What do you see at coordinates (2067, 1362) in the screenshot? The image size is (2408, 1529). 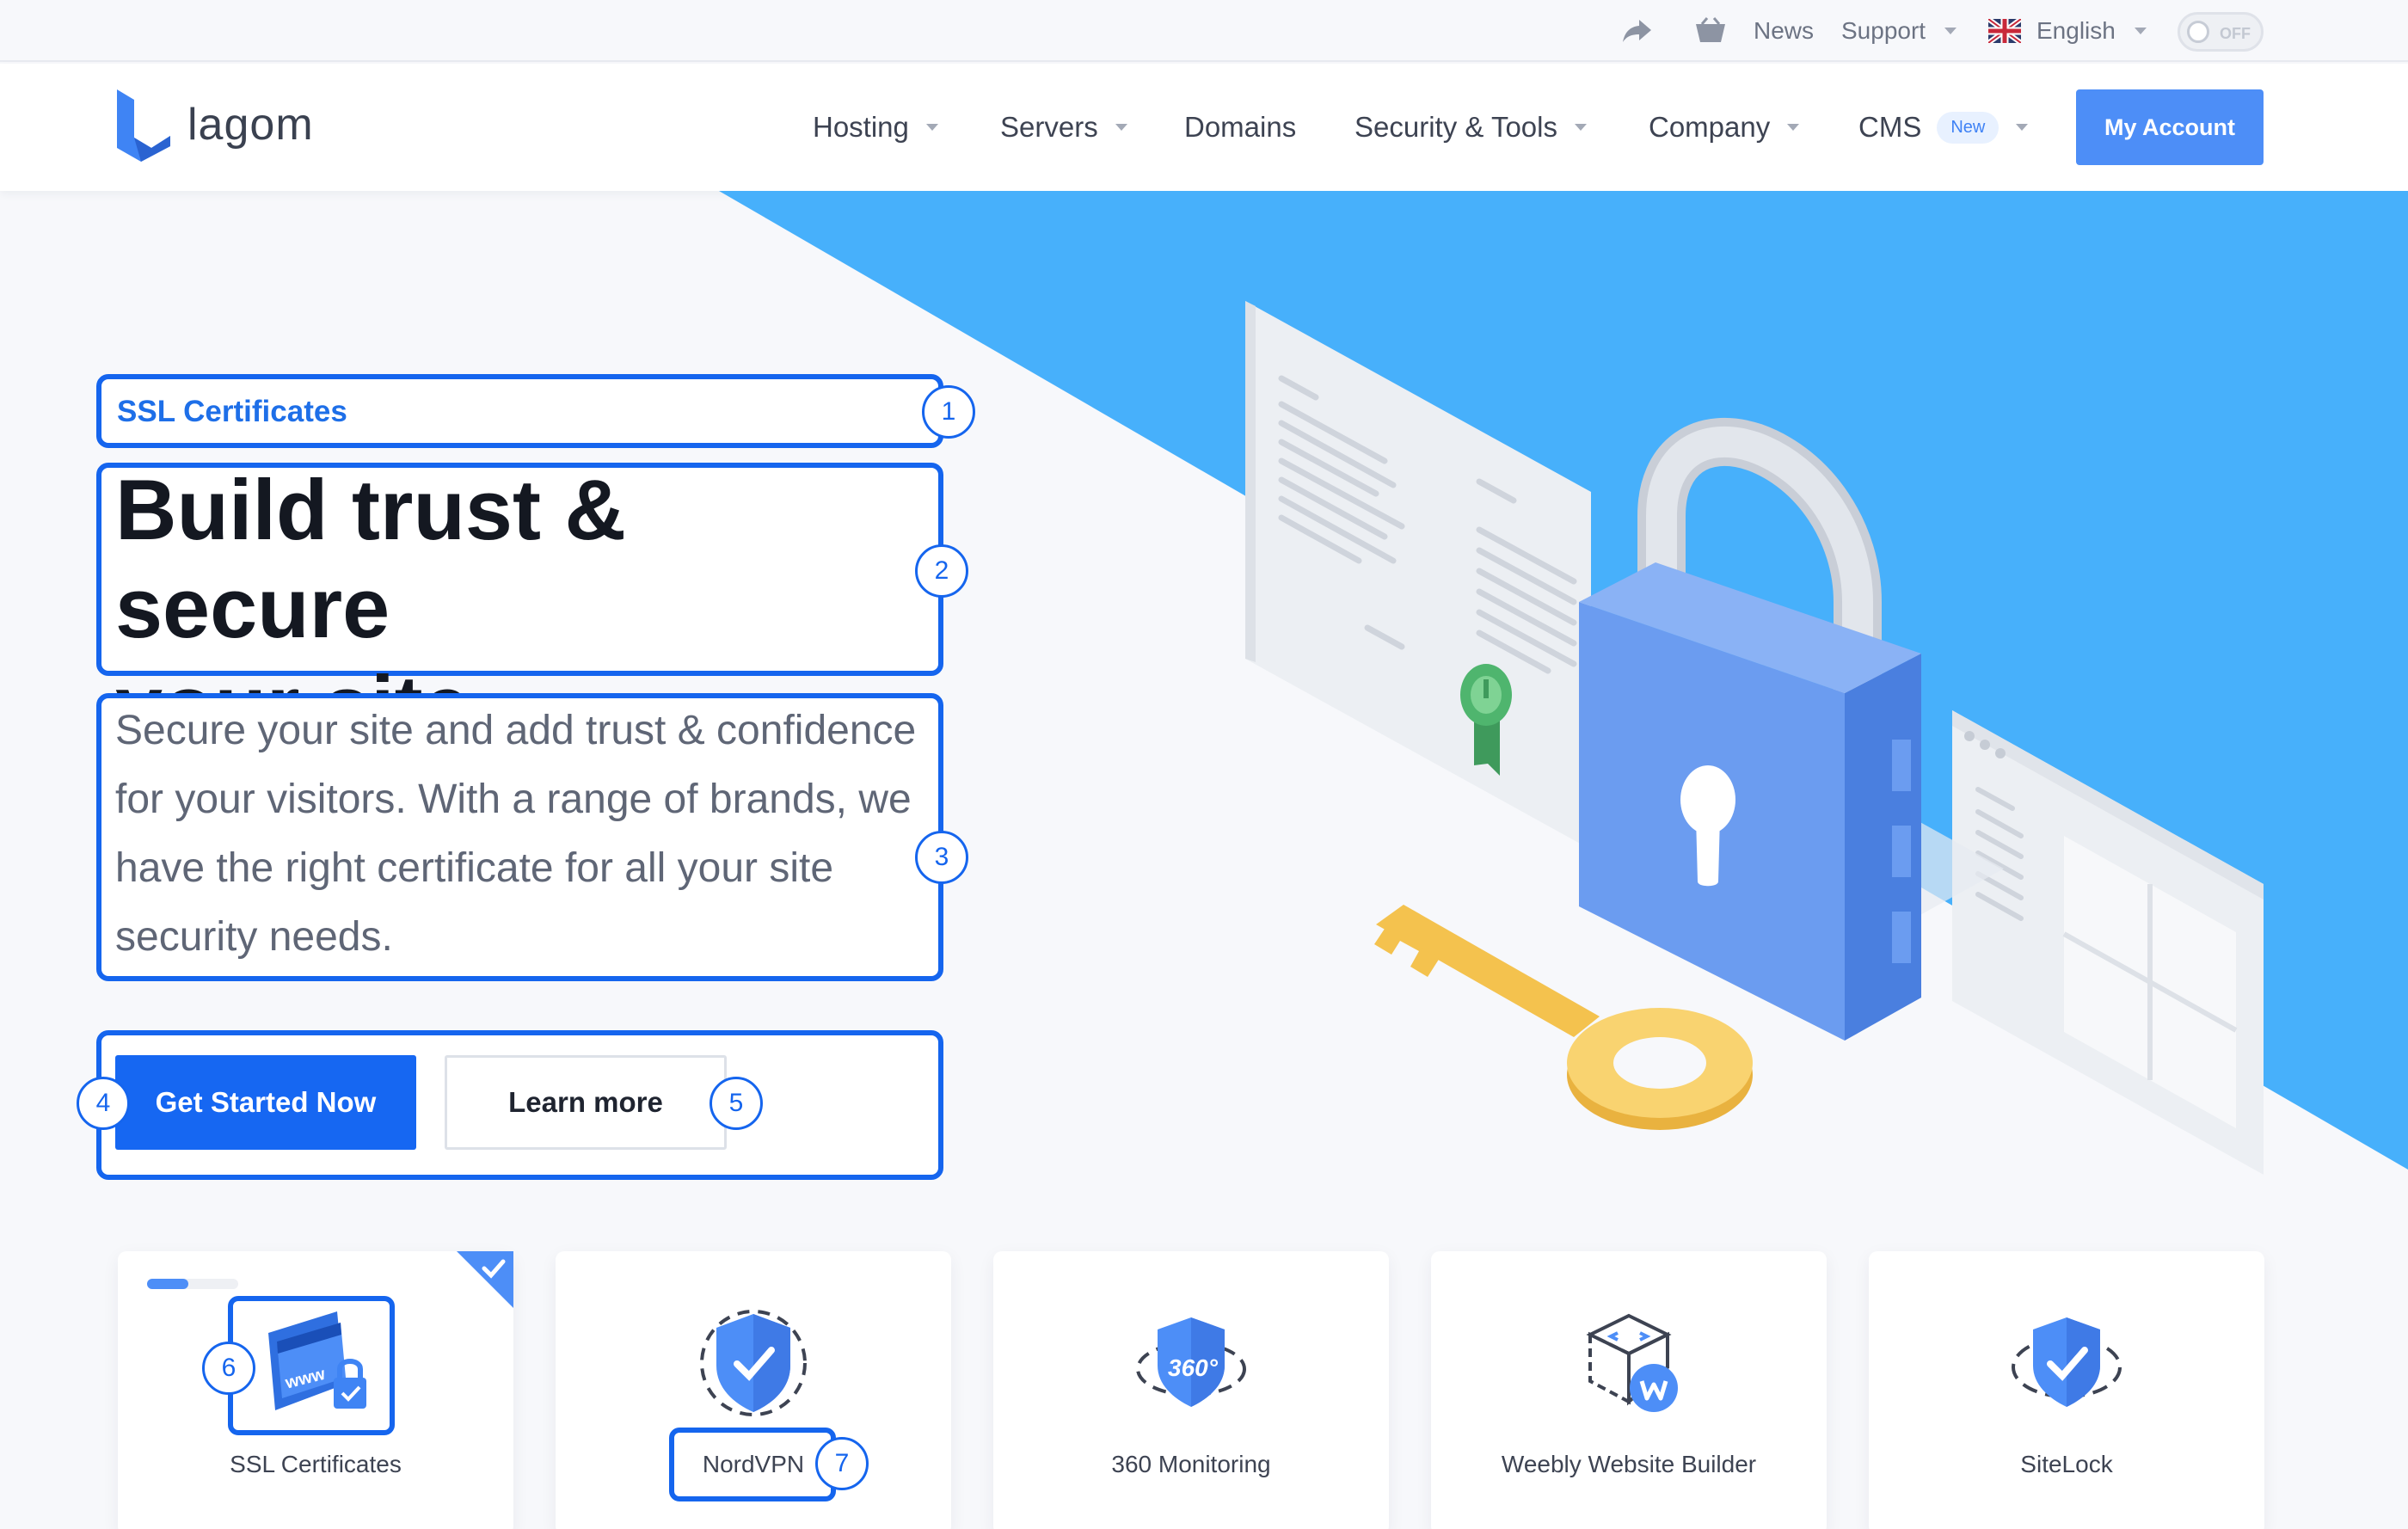 I see `sitelock-shield-icon` at bounding box center [2067, 1362].